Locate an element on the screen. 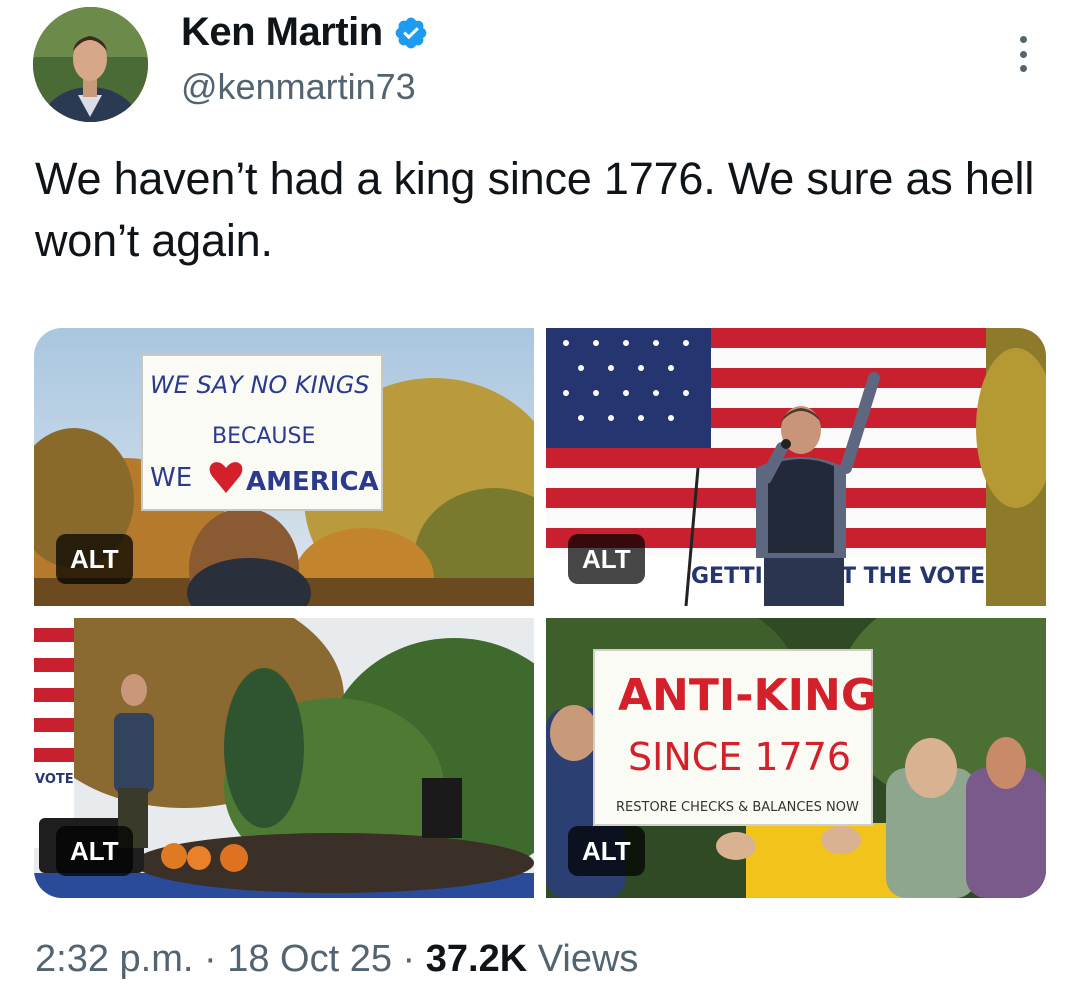 Image resolution: width=1080 pixels, height=1001 pixels. author-name-row: Ken Martin is located at coordinates (305, 32).